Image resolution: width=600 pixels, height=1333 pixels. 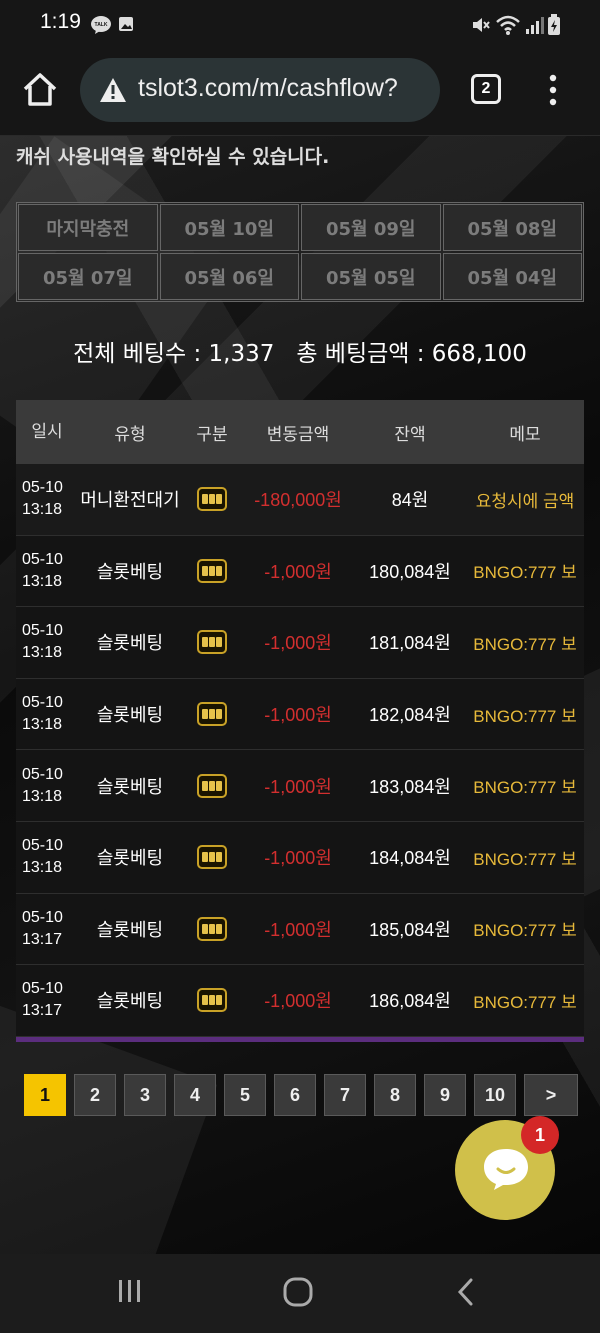 I want to click on tab-switcher-button: 2, so click(x=486, y=89).